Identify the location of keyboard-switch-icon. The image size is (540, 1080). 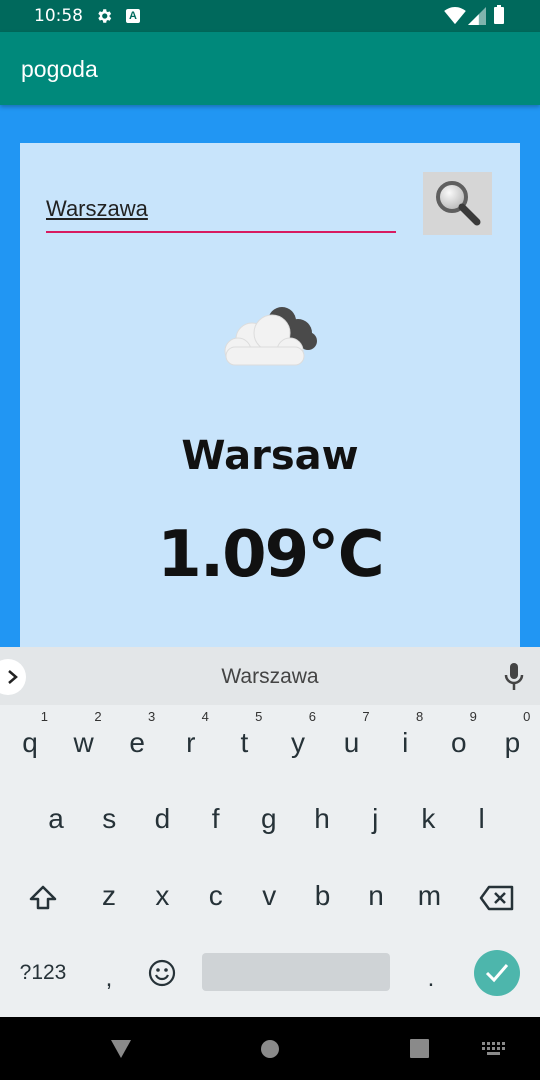
(494, 1049).